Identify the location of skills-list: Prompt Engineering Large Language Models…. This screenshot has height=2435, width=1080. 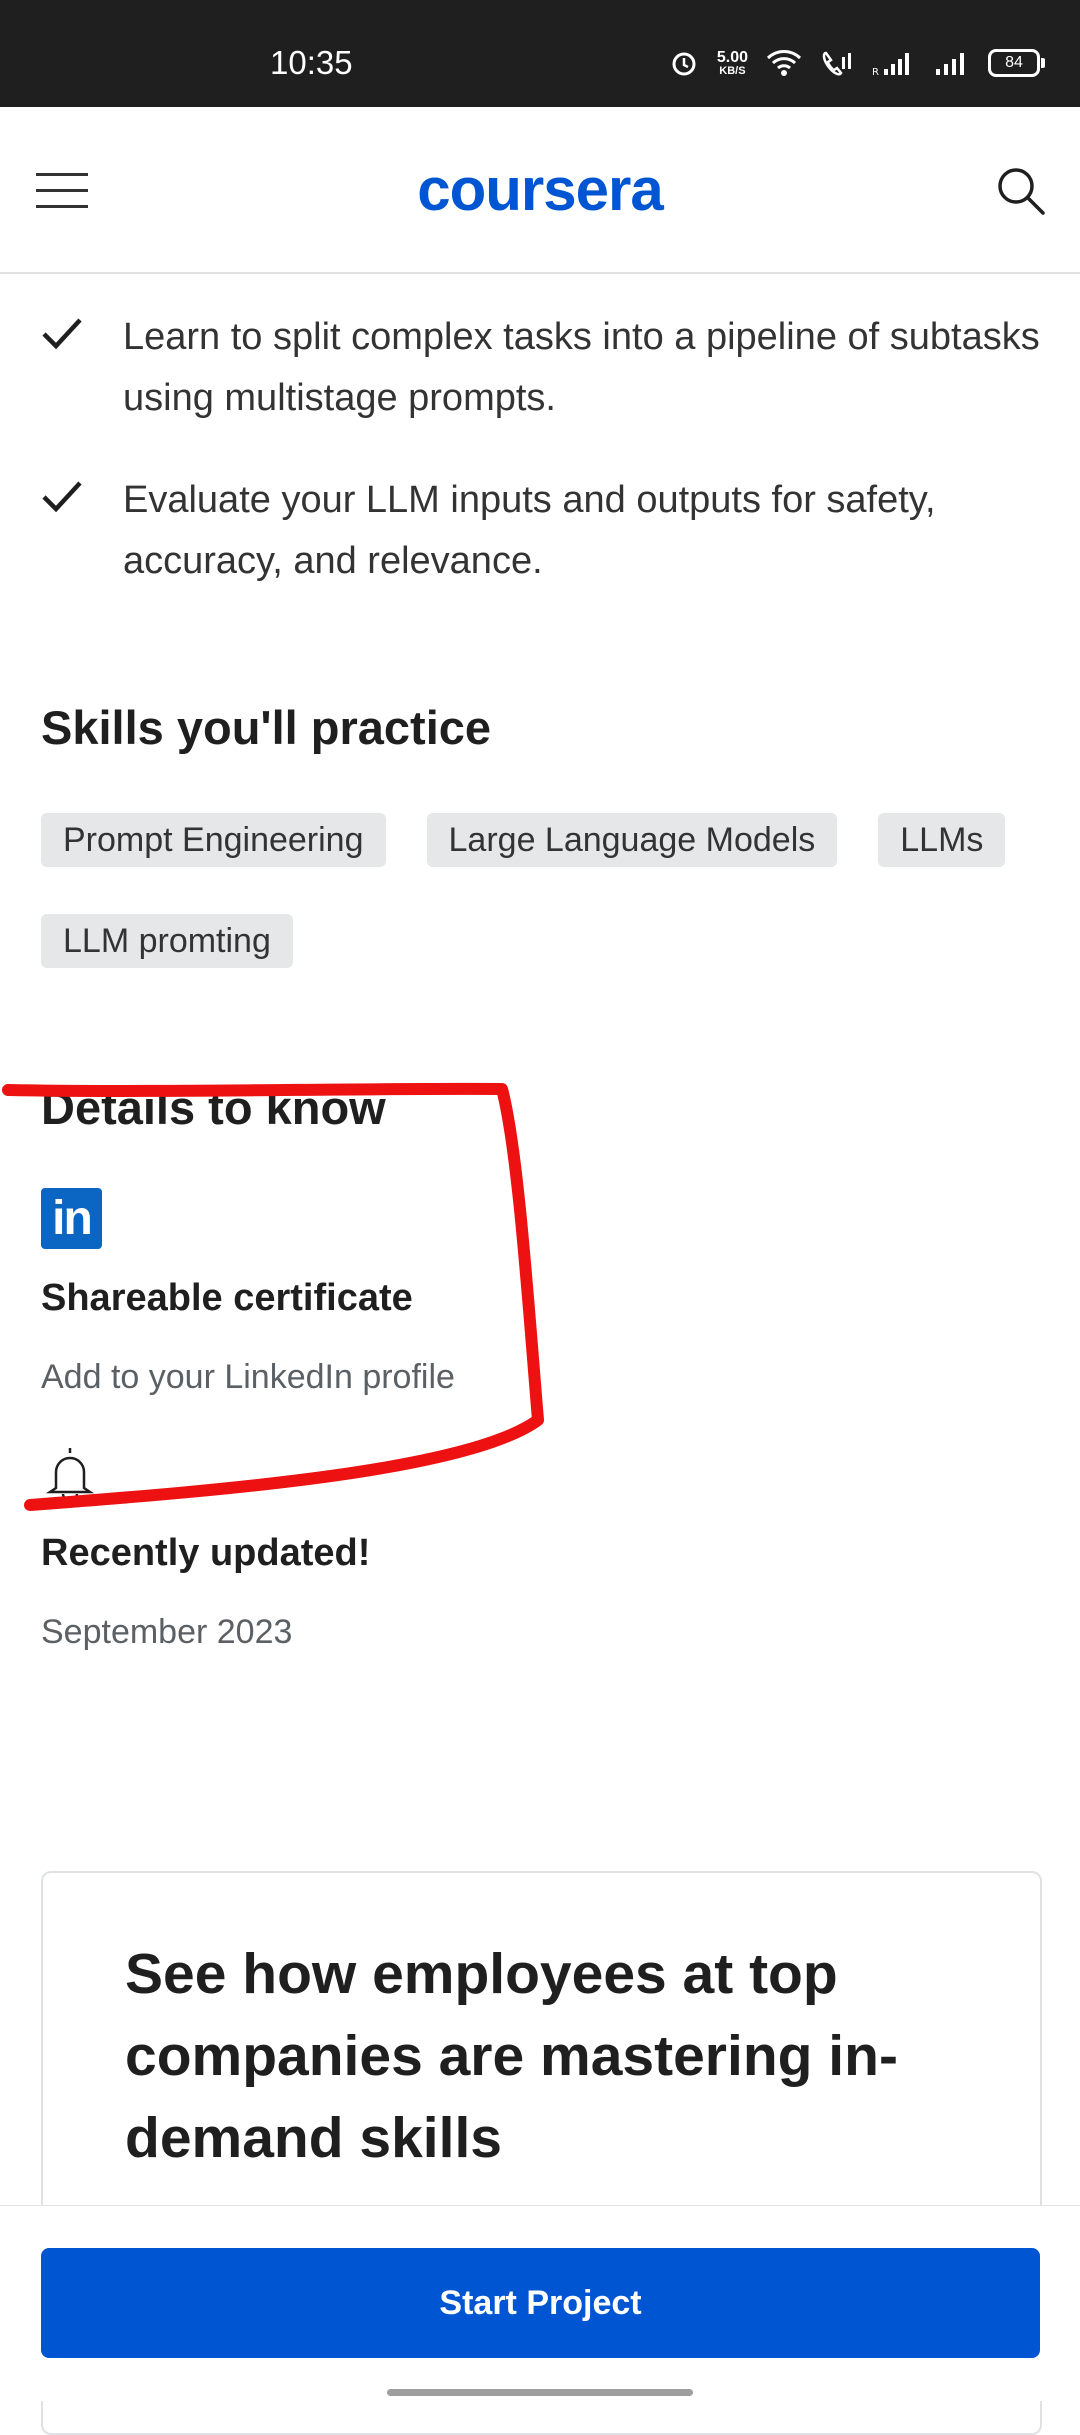
(541, 890).